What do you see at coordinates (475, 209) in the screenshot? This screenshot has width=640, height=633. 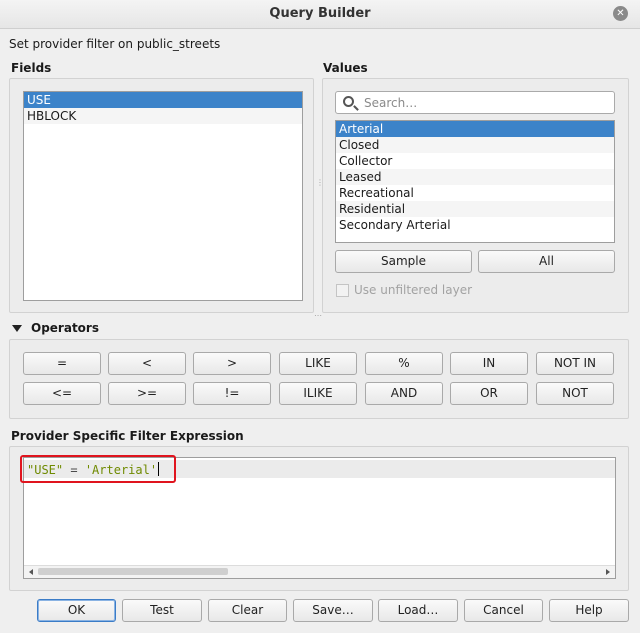 I see `value-item: Residential` at bounding box center [475, 209].